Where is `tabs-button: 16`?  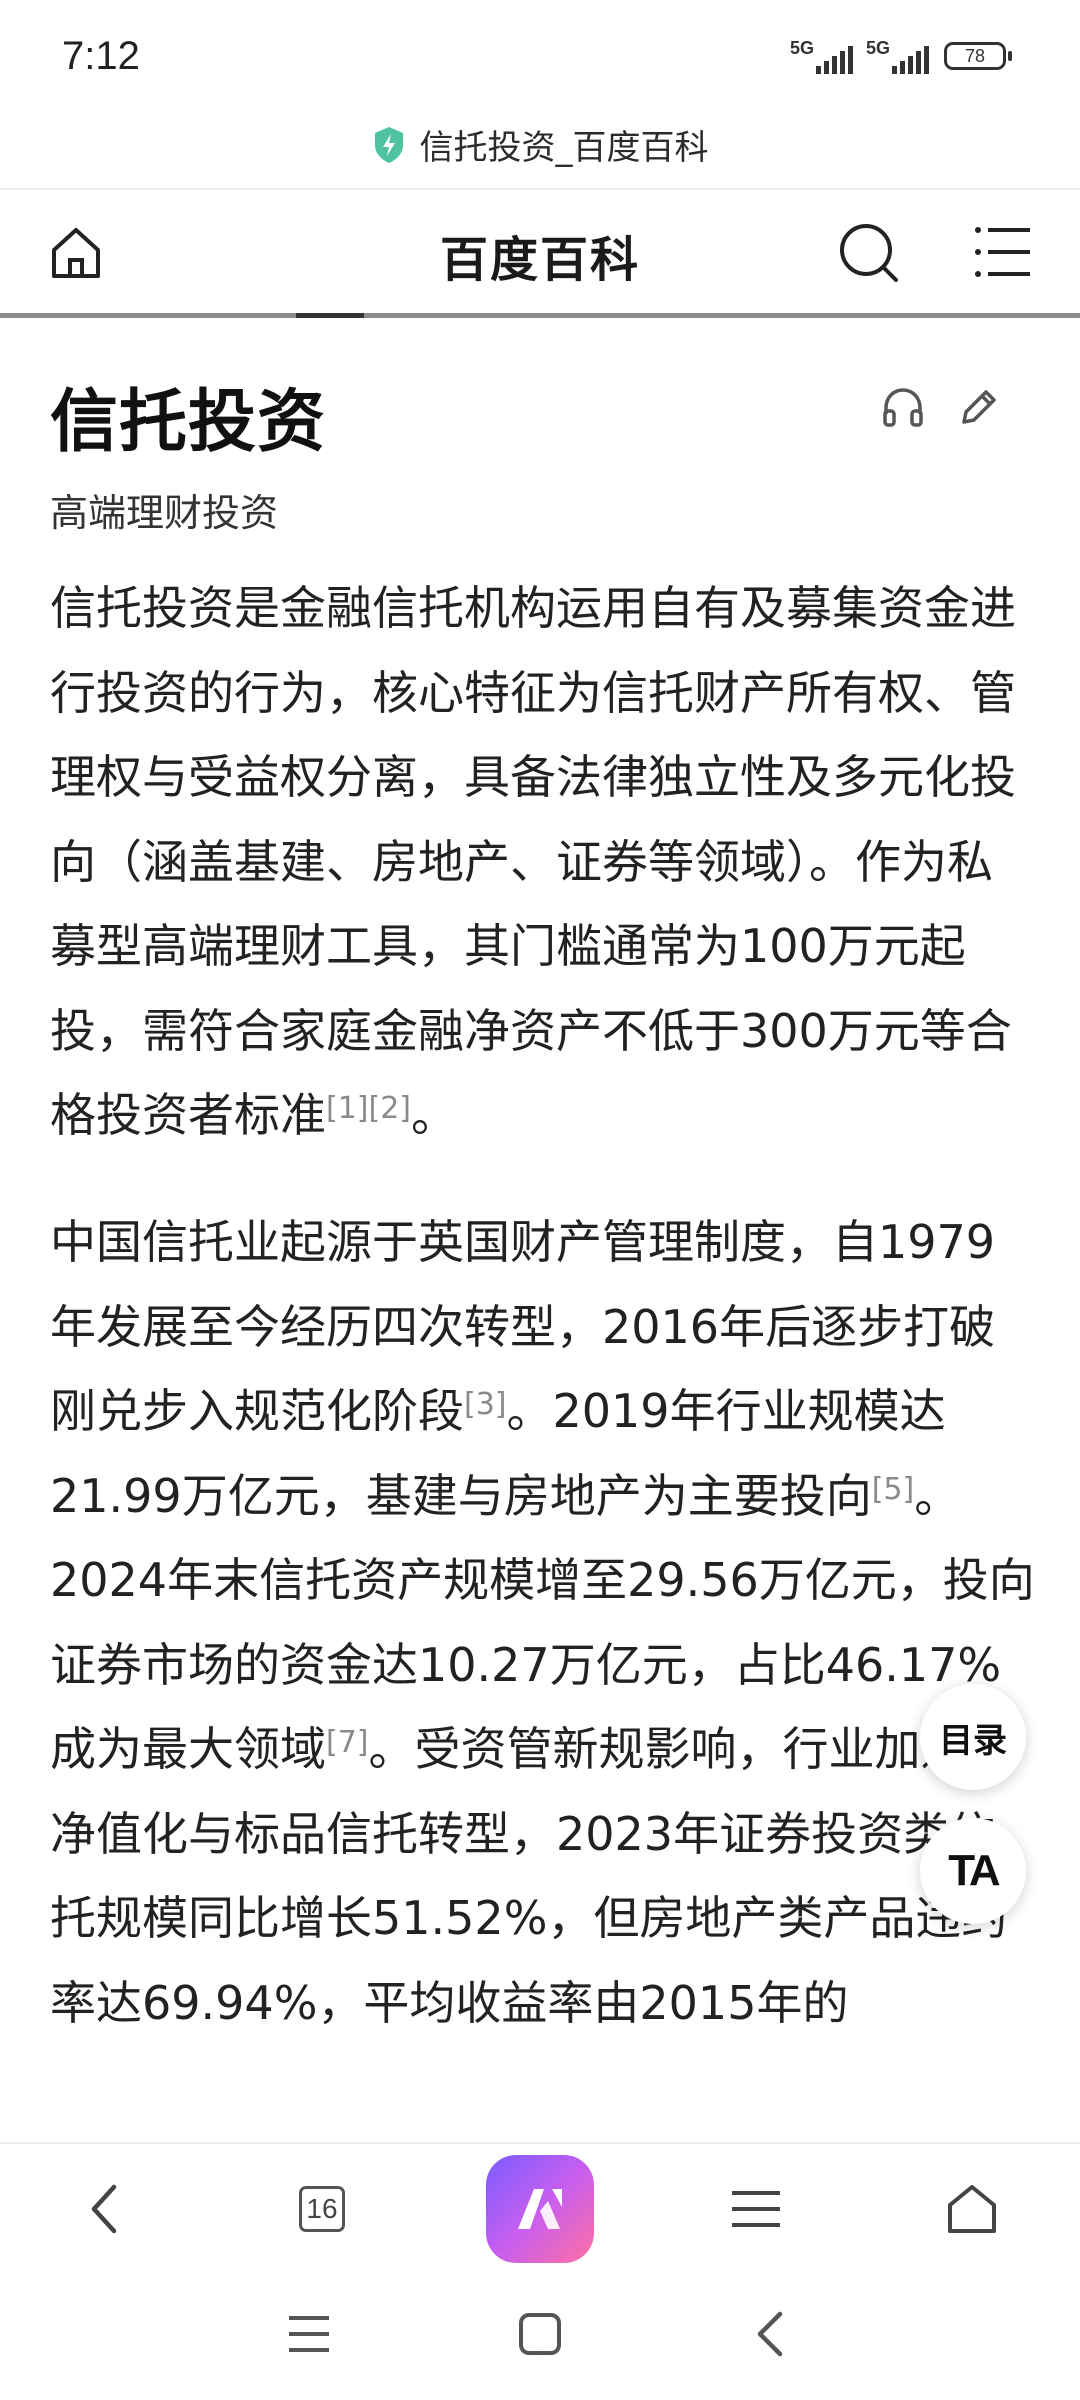
tabs-button: 16 is located at coordinates (322, 2209).